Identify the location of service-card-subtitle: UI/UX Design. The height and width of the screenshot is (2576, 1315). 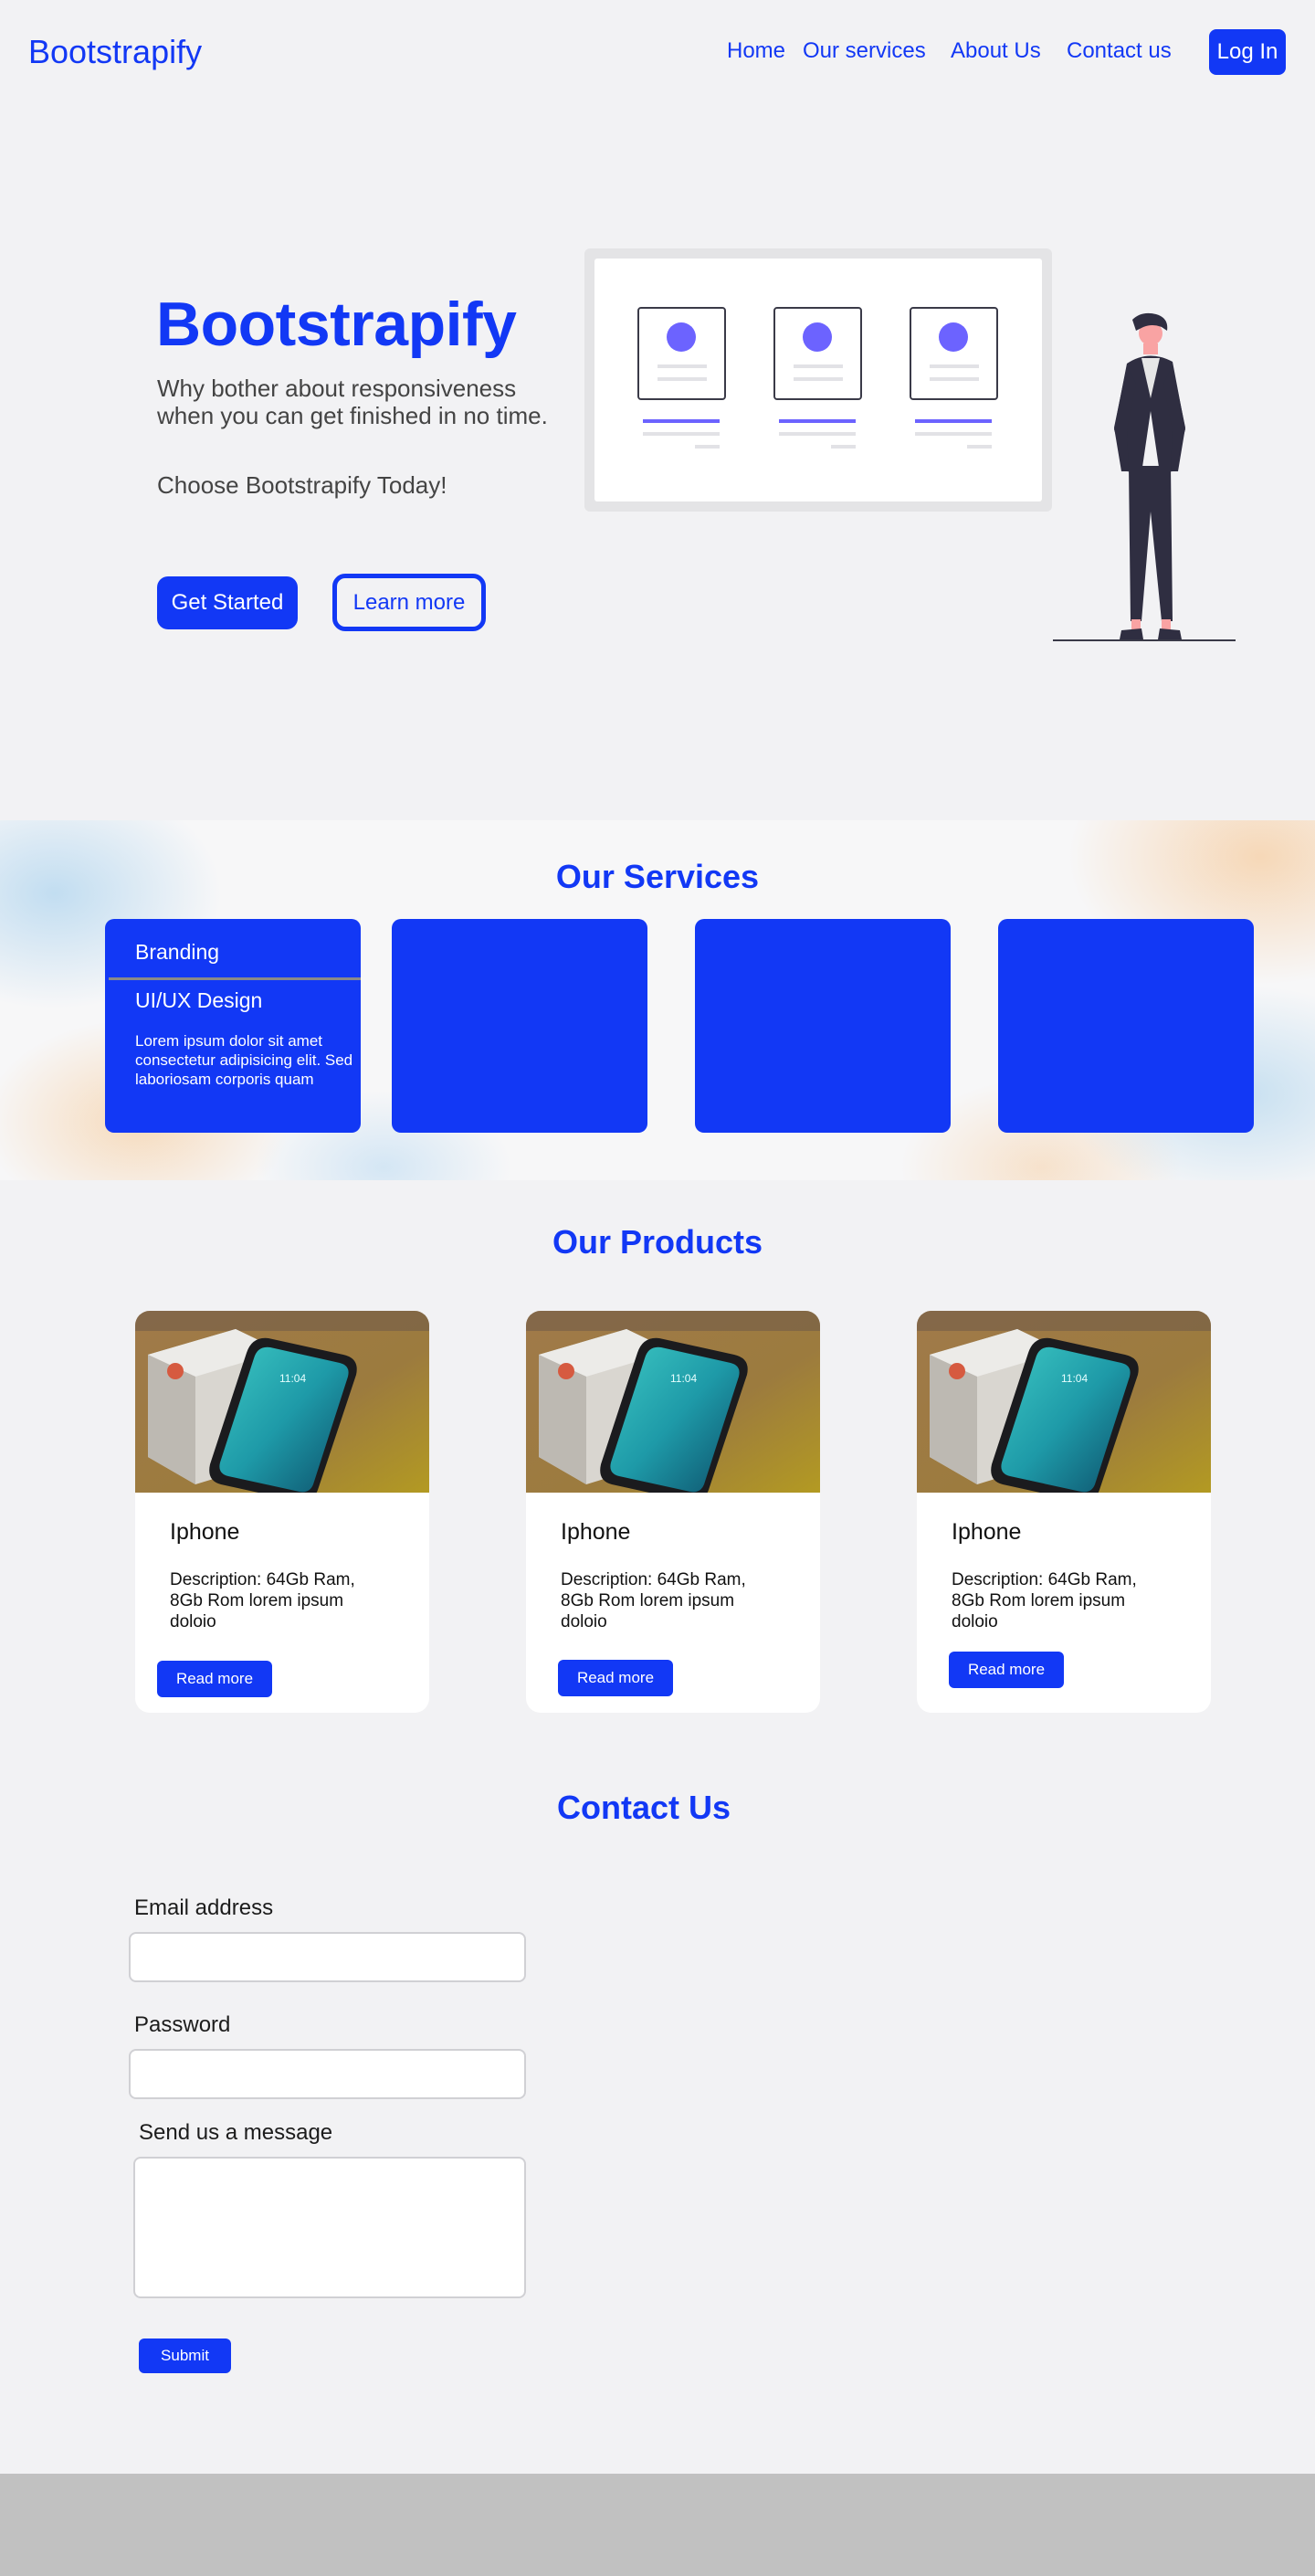
(199, 1000).